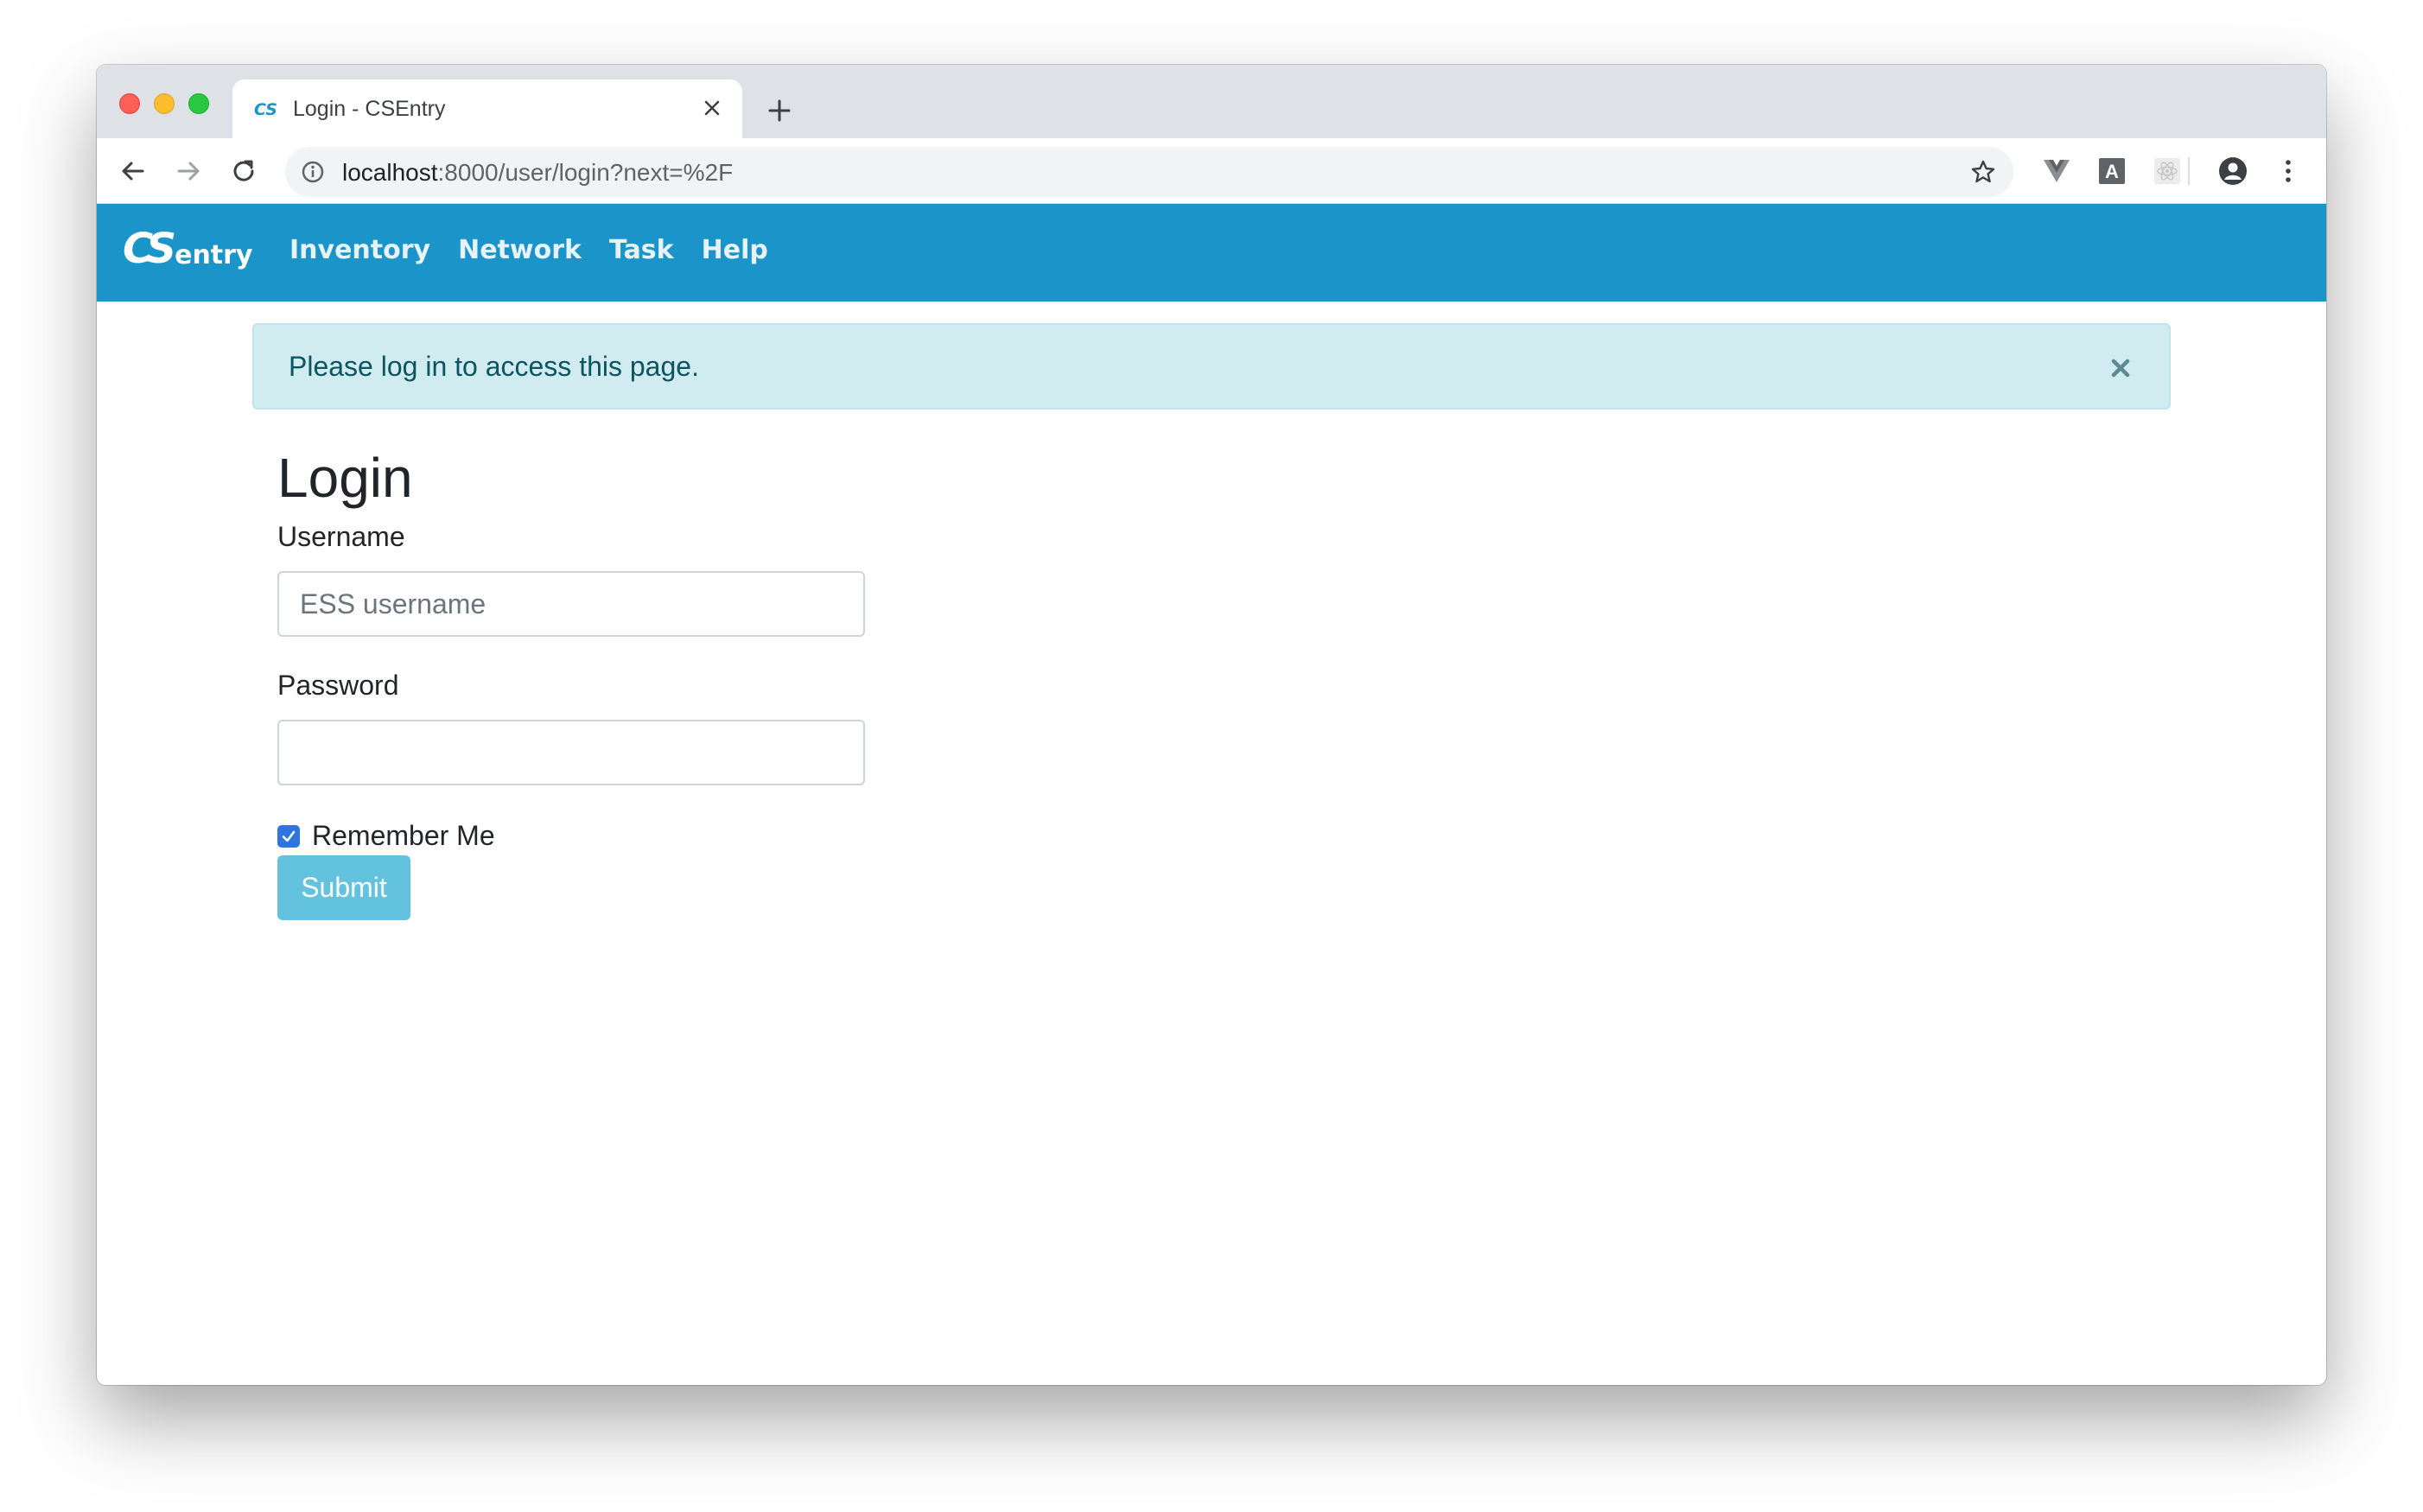 This screenshot has height=1512, width=2423. I want to click on username-label: Username, so click(341, 536).